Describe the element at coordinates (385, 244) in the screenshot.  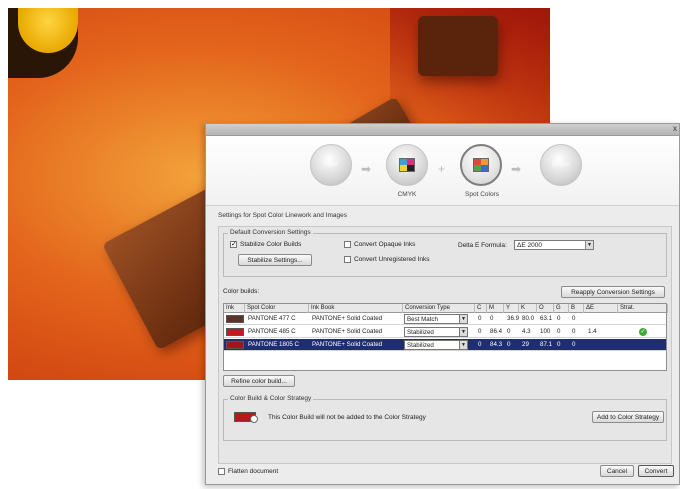
I see `checkbox-label: Convert Opaque Inks` at that location.